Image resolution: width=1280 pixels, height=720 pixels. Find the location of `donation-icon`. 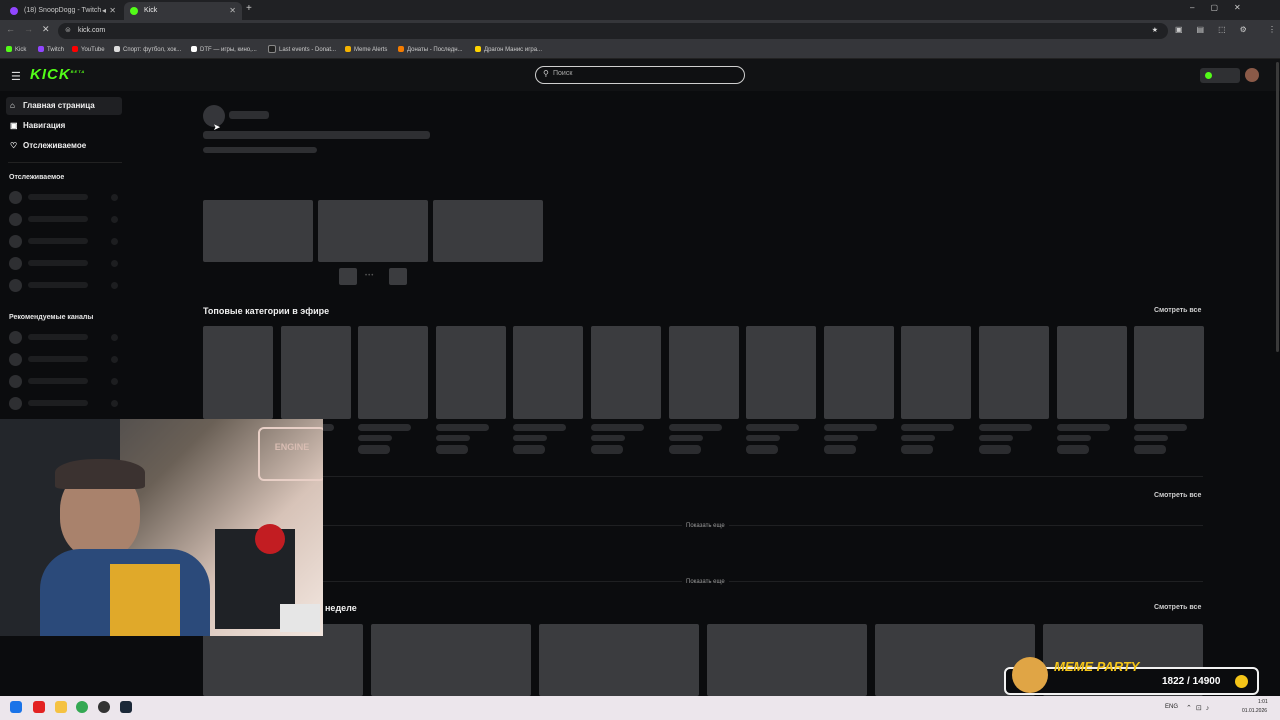

donation-icon is located at coordinates (401, 49).